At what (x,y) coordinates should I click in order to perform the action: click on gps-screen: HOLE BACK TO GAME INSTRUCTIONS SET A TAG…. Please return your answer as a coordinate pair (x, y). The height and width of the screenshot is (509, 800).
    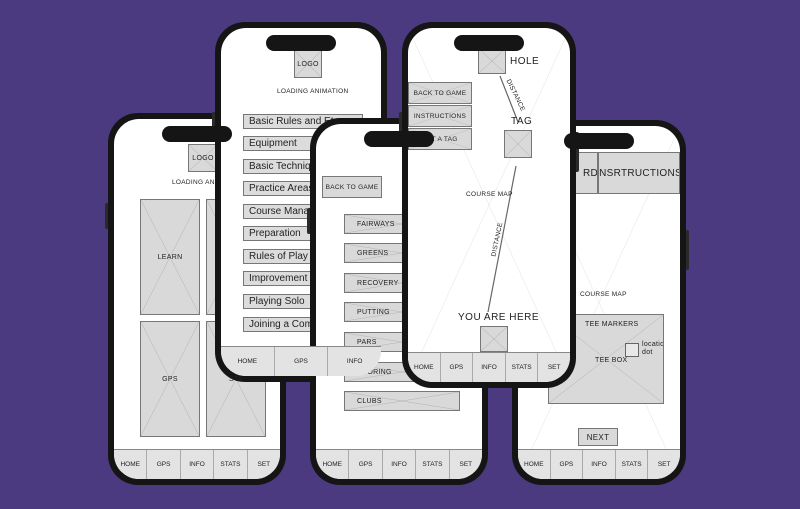
    Looking at the image, I should click on (489, 205).